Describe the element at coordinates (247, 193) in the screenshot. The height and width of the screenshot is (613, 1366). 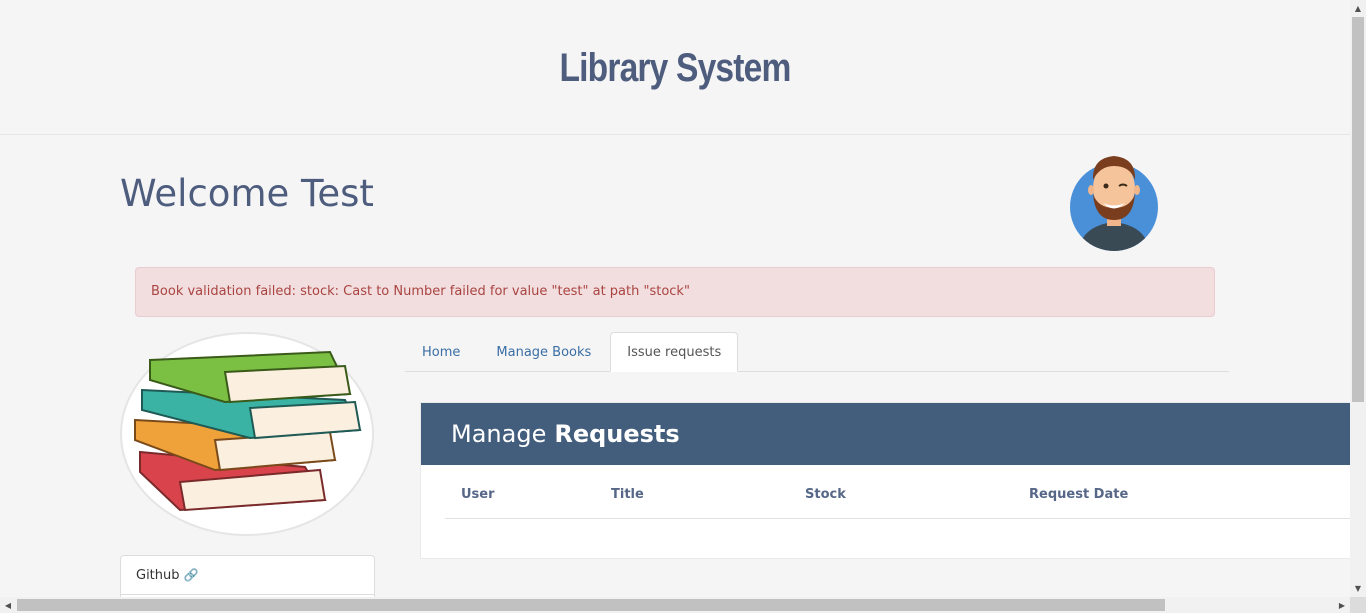
I see `welcome-heading: Welcome Test` at that location.